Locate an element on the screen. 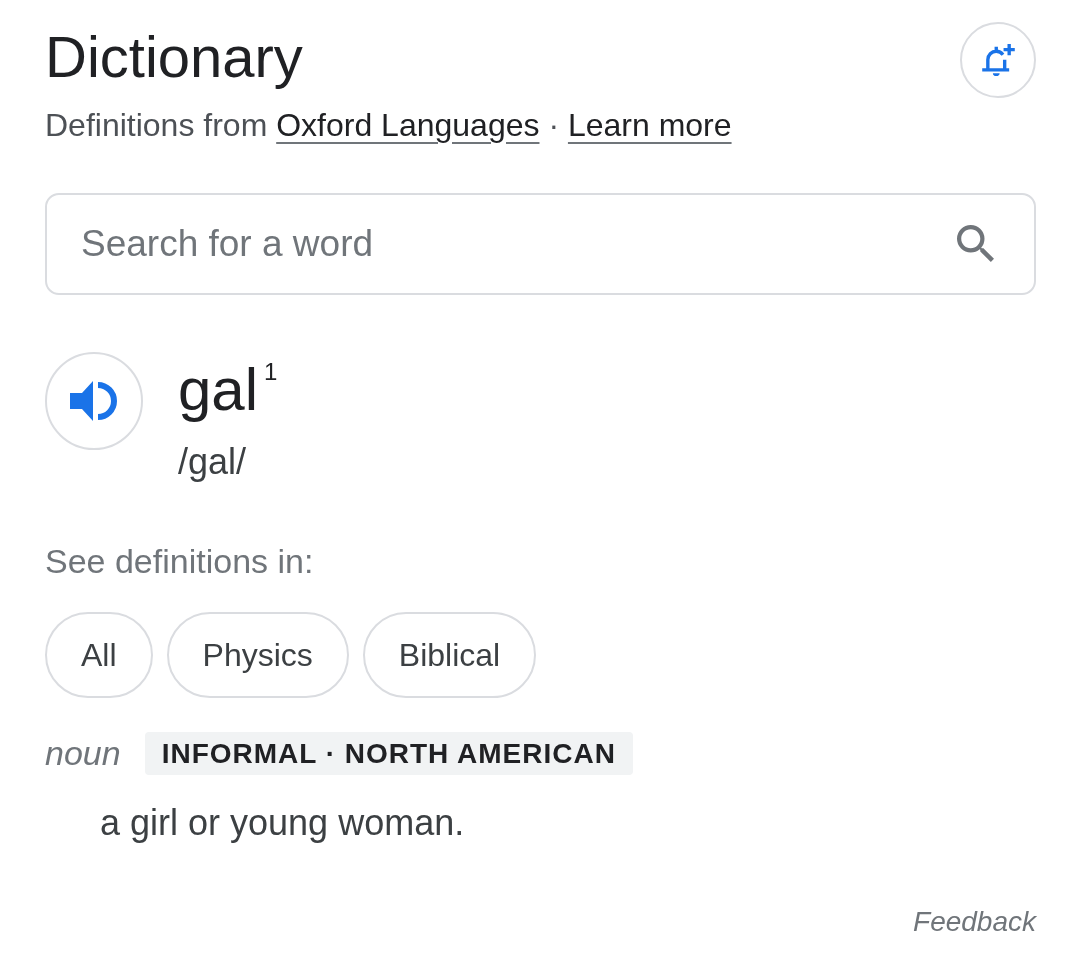 This screenshot has height=970, width=1080. headword: gal$^{1}$ is located at coordinates (228, 390).